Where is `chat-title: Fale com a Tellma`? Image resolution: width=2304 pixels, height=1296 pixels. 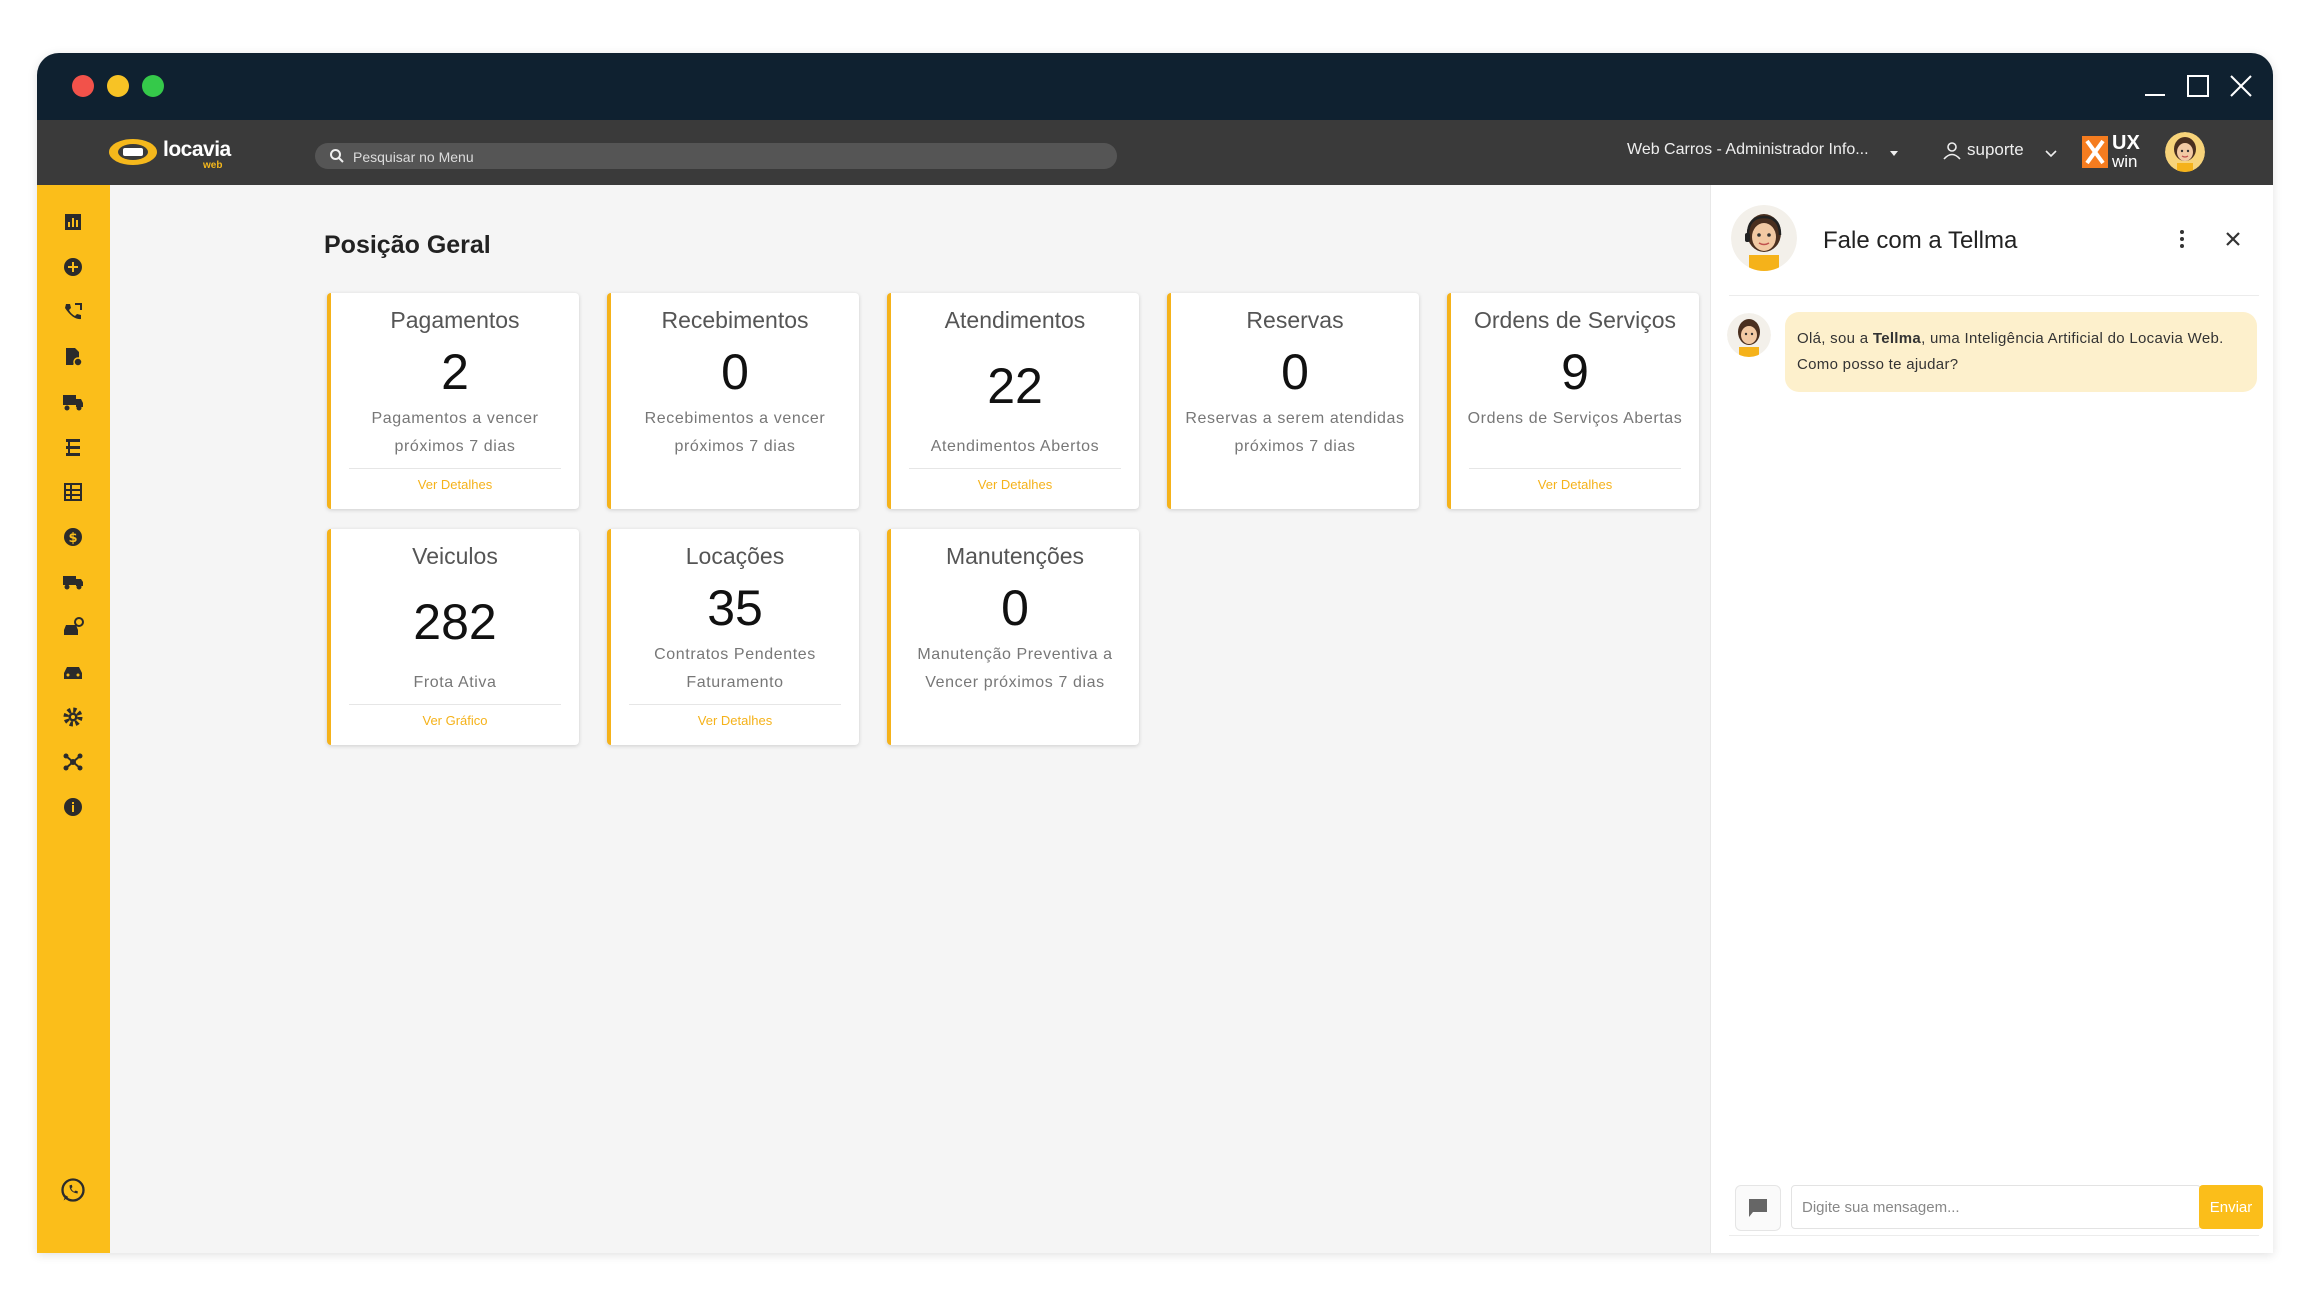 chat-title: Fale com a Tellma is located at coordinates (1920, 240).